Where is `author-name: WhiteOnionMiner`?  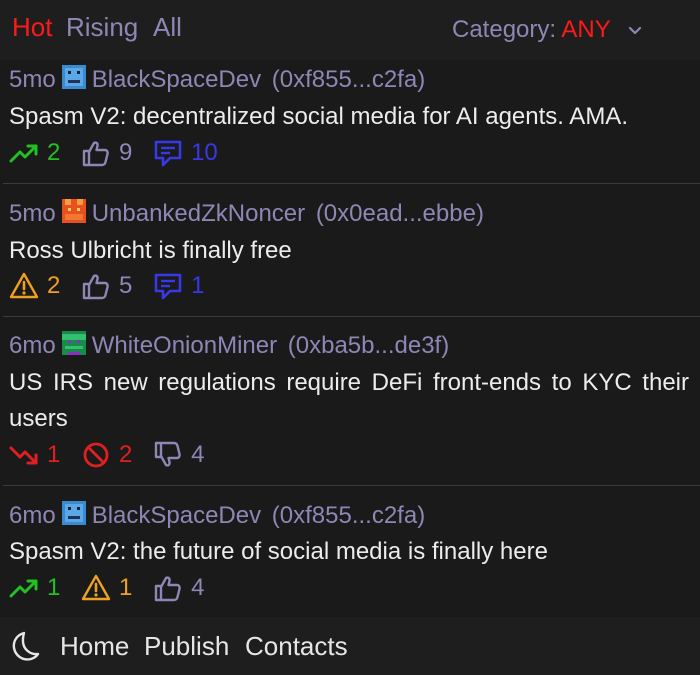 author-name: WhiteOnionMiner is located at coordinates (184, 345).